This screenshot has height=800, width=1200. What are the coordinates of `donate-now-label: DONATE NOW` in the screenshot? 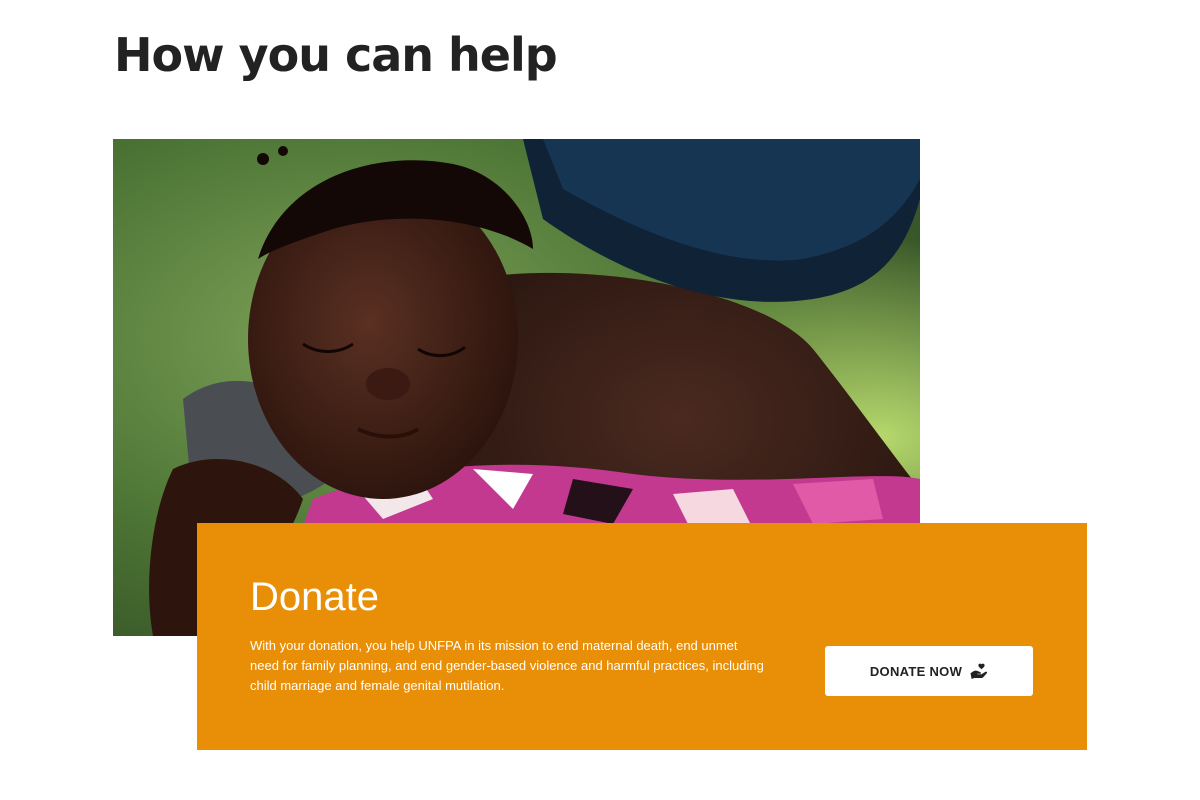 It's located at (916, 671).